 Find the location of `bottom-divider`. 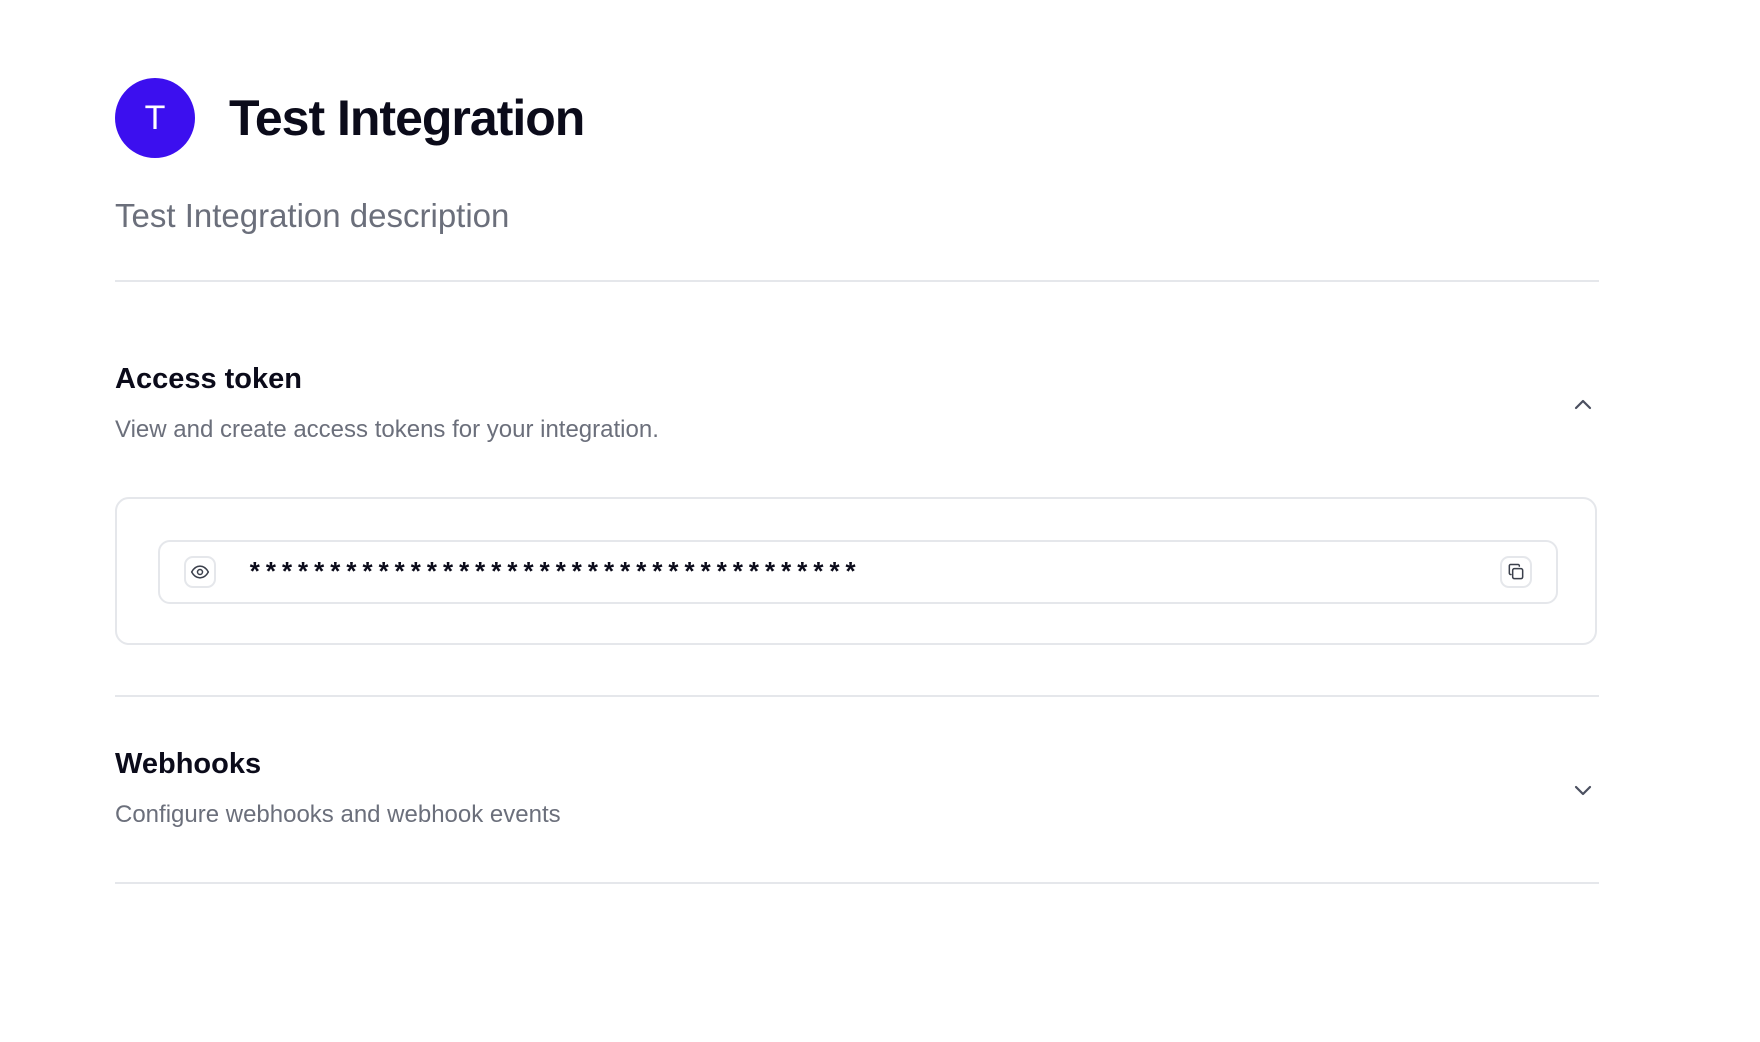

bottom-divider is located at coordinates (857, 883).